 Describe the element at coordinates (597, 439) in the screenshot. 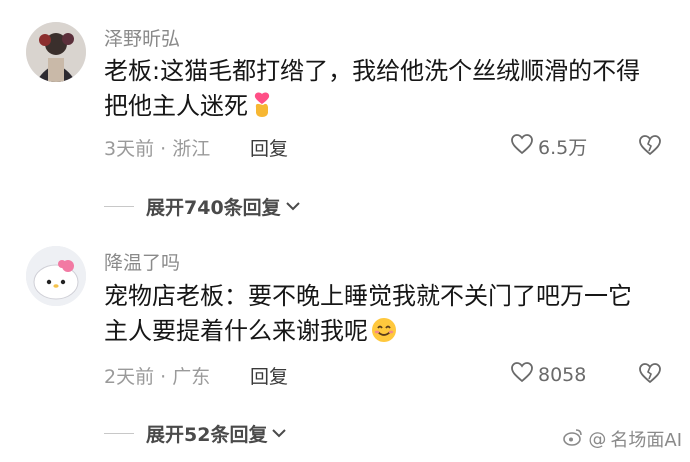

I see `watermark-prefix: @` at that location.